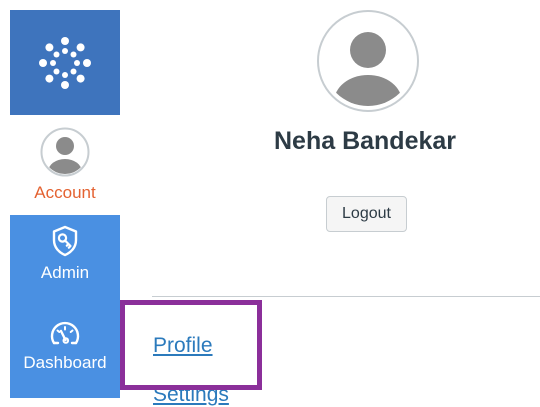 Image resolution: width=540 pixels, height=407 pixels. Describe the element at coordinates (65, 272) in the screenshot. I see `nav-label-admin: Admin` at that location.